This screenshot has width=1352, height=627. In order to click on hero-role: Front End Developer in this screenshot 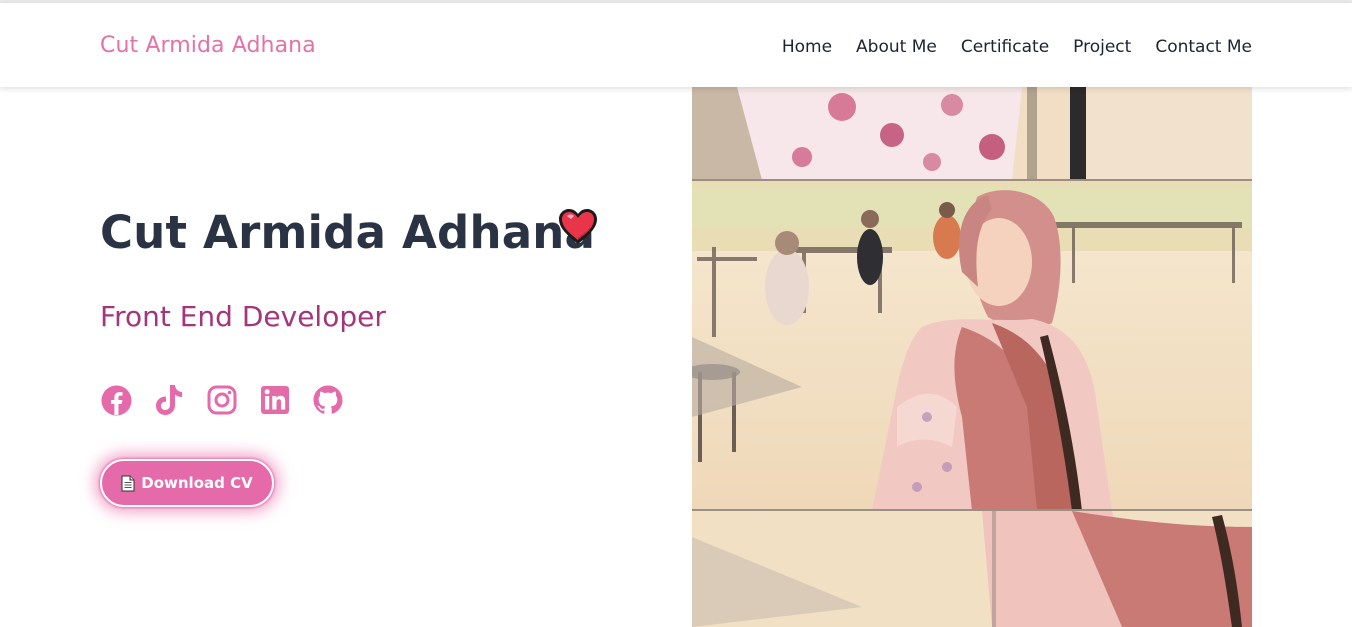, I will do `click(243, 316)`.